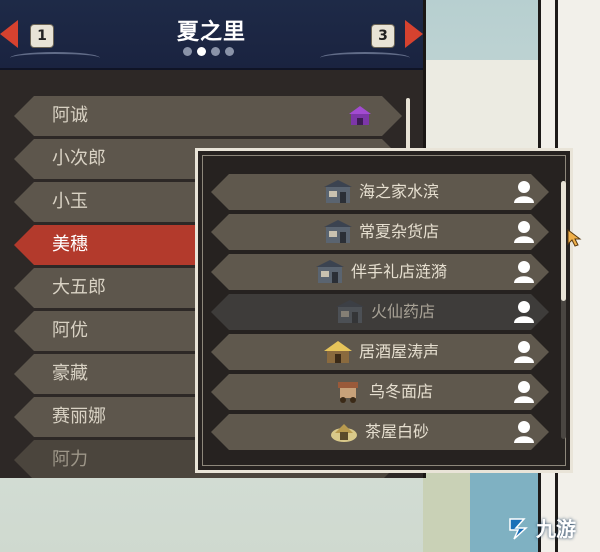 The width and height of the screenshot is (600, 552). I want to click on shop-name: 茶屋白砂, so click(397, 431).